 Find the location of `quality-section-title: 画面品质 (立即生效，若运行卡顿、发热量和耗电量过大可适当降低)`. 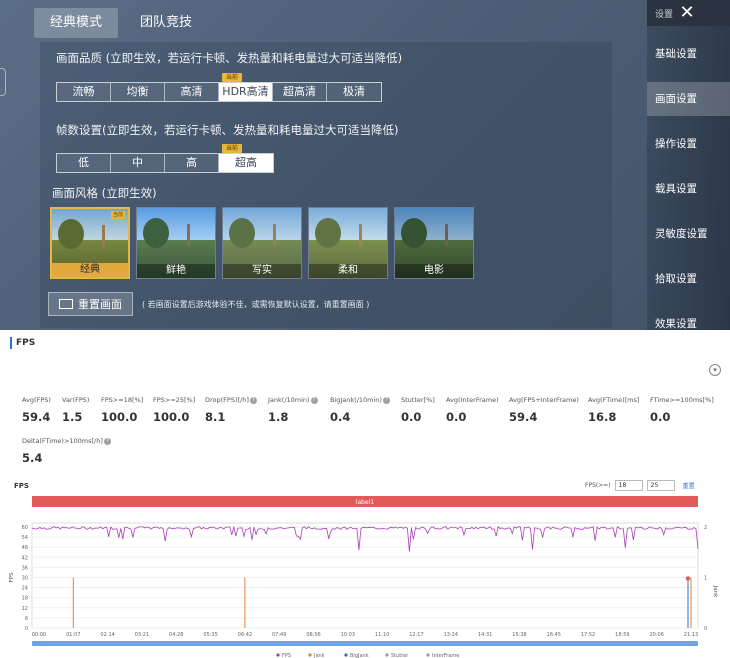

quality-section-title: 画面品质 (立即生效，若运行卡顿、发热量和耗电量过大可适当降低) is located at coordinates (229, 58).